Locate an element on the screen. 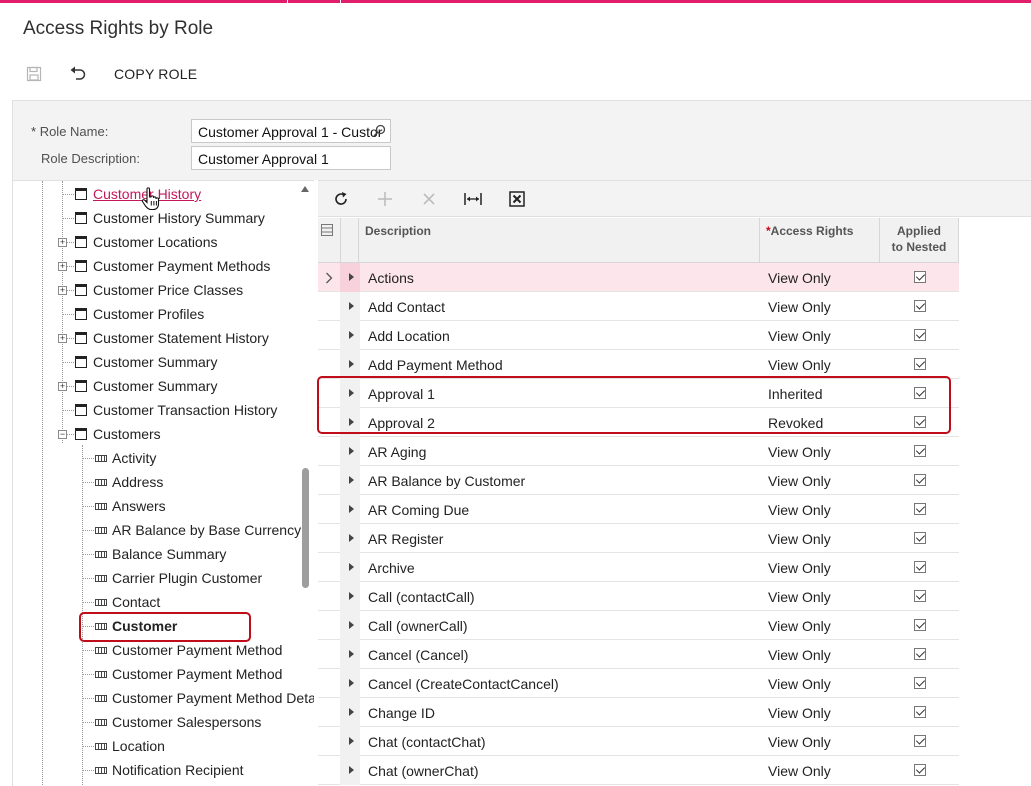 This screenshot has width=1031, height=786. tree-item: Contact is located at coordinates (127, 602).